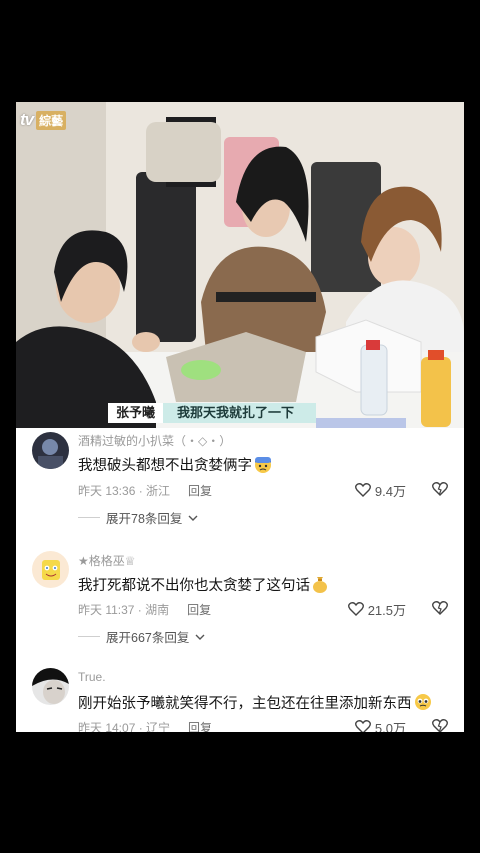  I want to click on like-button: 21.5万, so click(376, 609).